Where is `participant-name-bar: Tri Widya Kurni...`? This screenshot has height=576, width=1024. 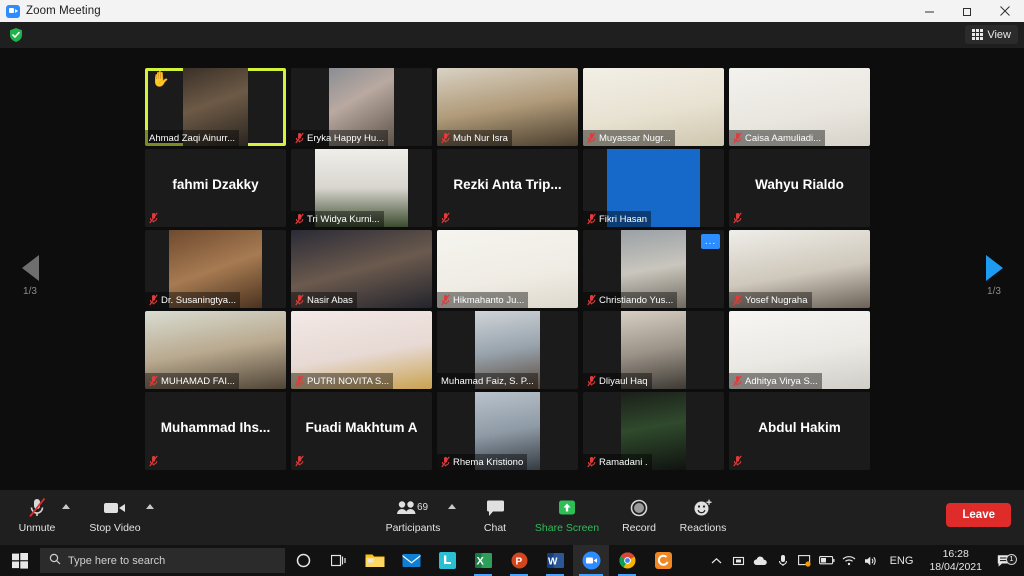 participant-name-bar: Tri Widya Kurni... is located at coordinates (337, 219).